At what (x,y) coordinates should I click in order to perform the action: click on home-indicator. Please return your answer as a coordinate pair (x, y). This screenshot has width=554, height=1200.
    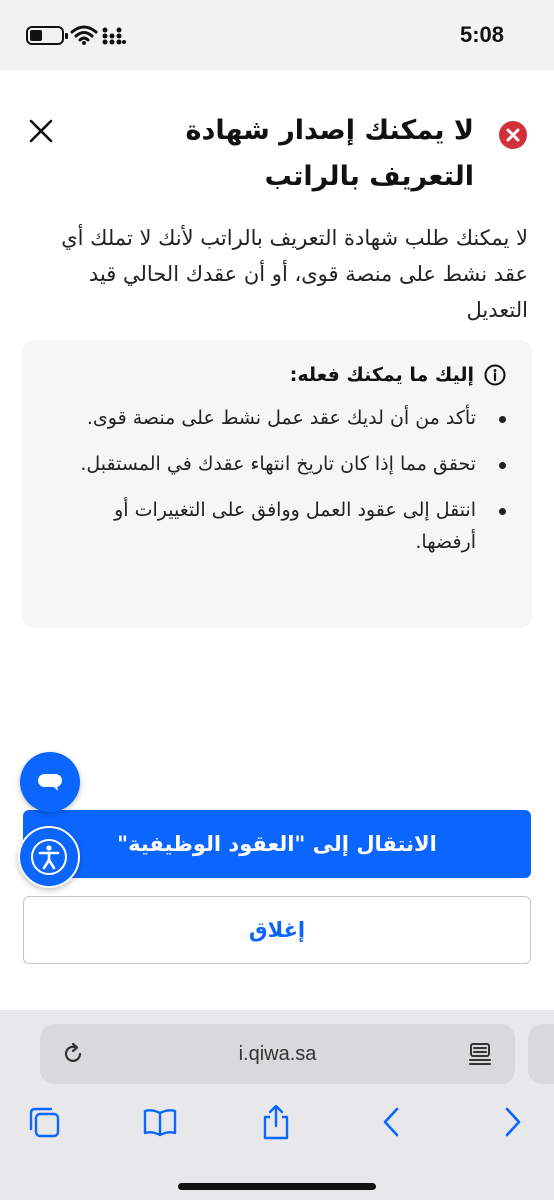
    Looking at the image, I should click on (277, 1186).